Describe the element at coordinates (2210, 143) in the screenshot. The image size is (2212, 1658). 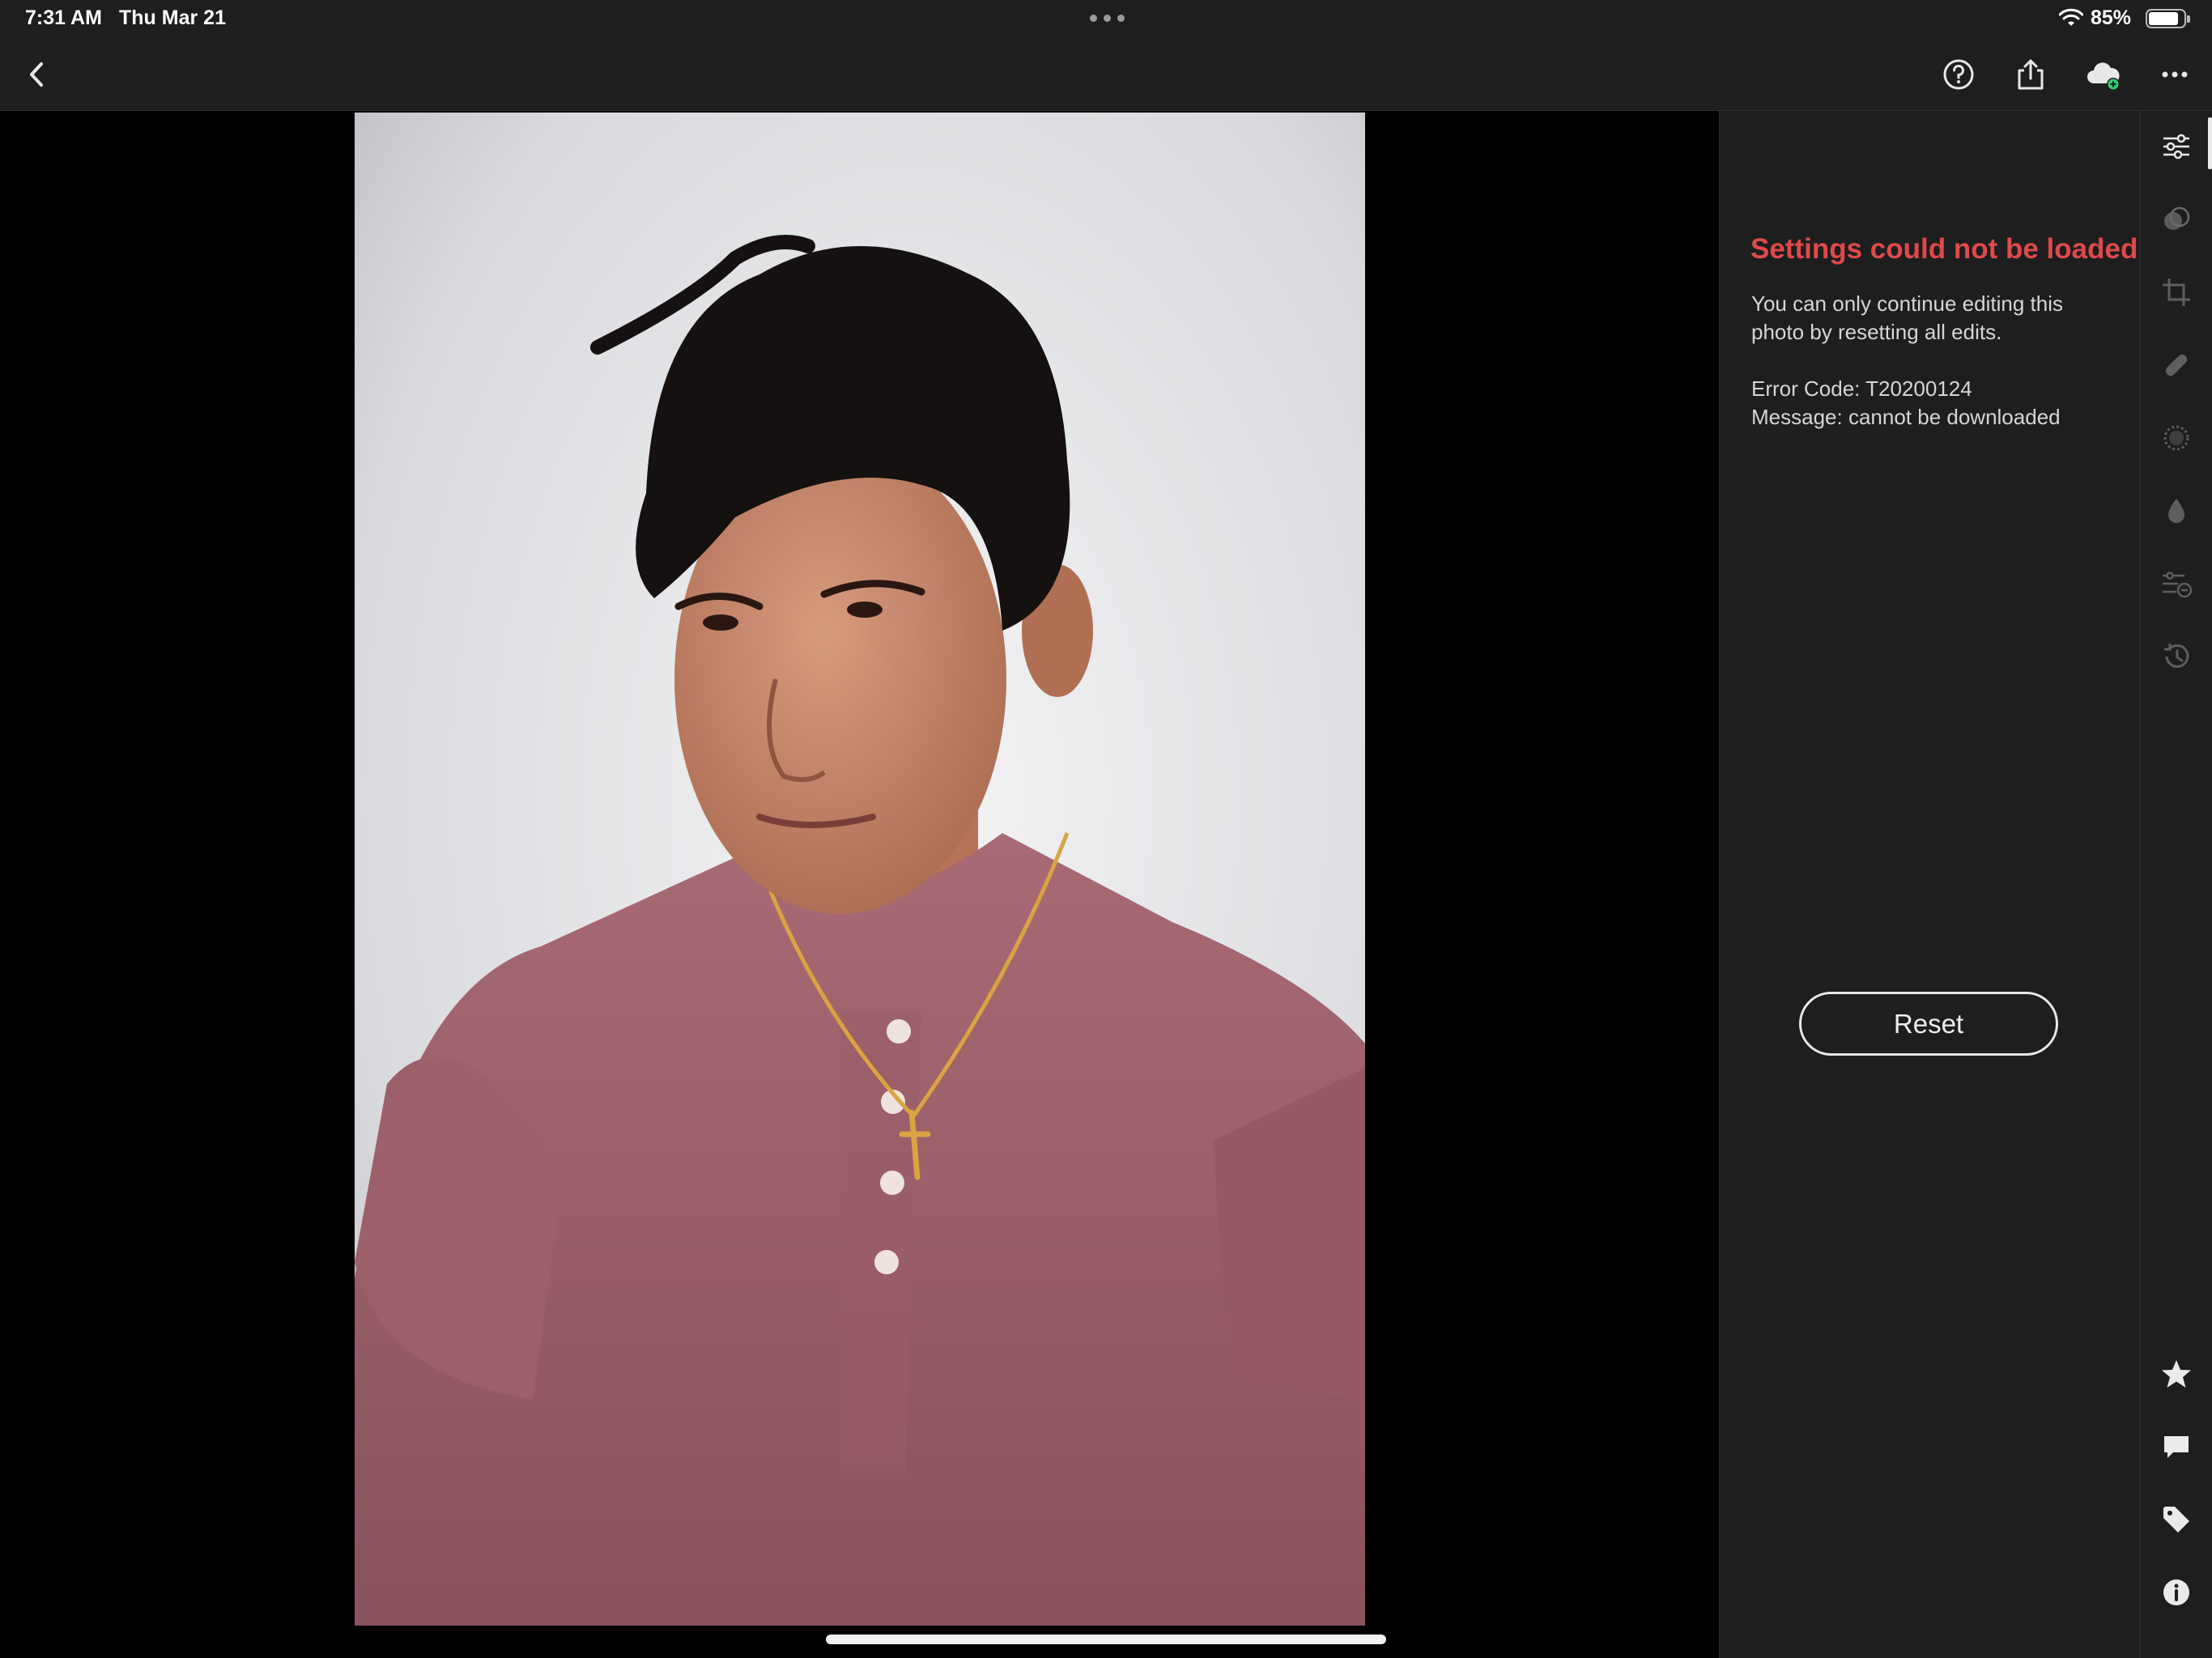
I see `active-tool-indicator` at that location.